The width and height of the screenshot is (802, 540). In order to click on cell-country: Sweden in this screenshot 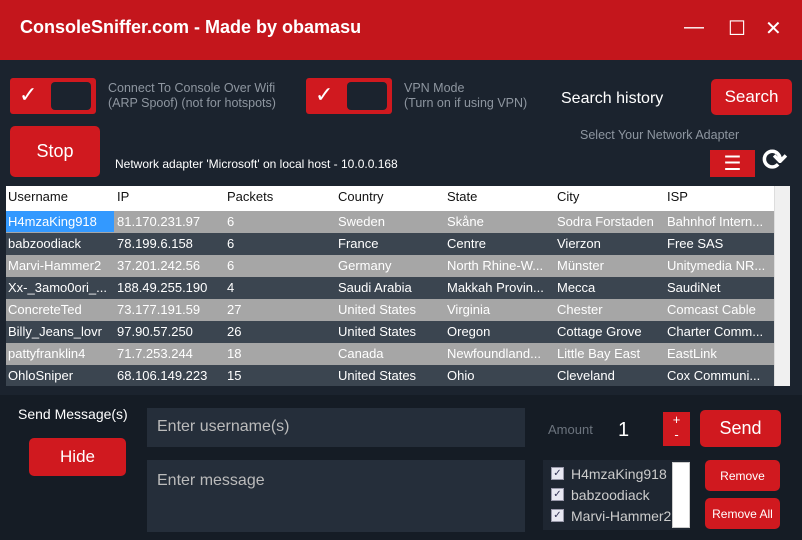, I will do `click(361, 221)`.